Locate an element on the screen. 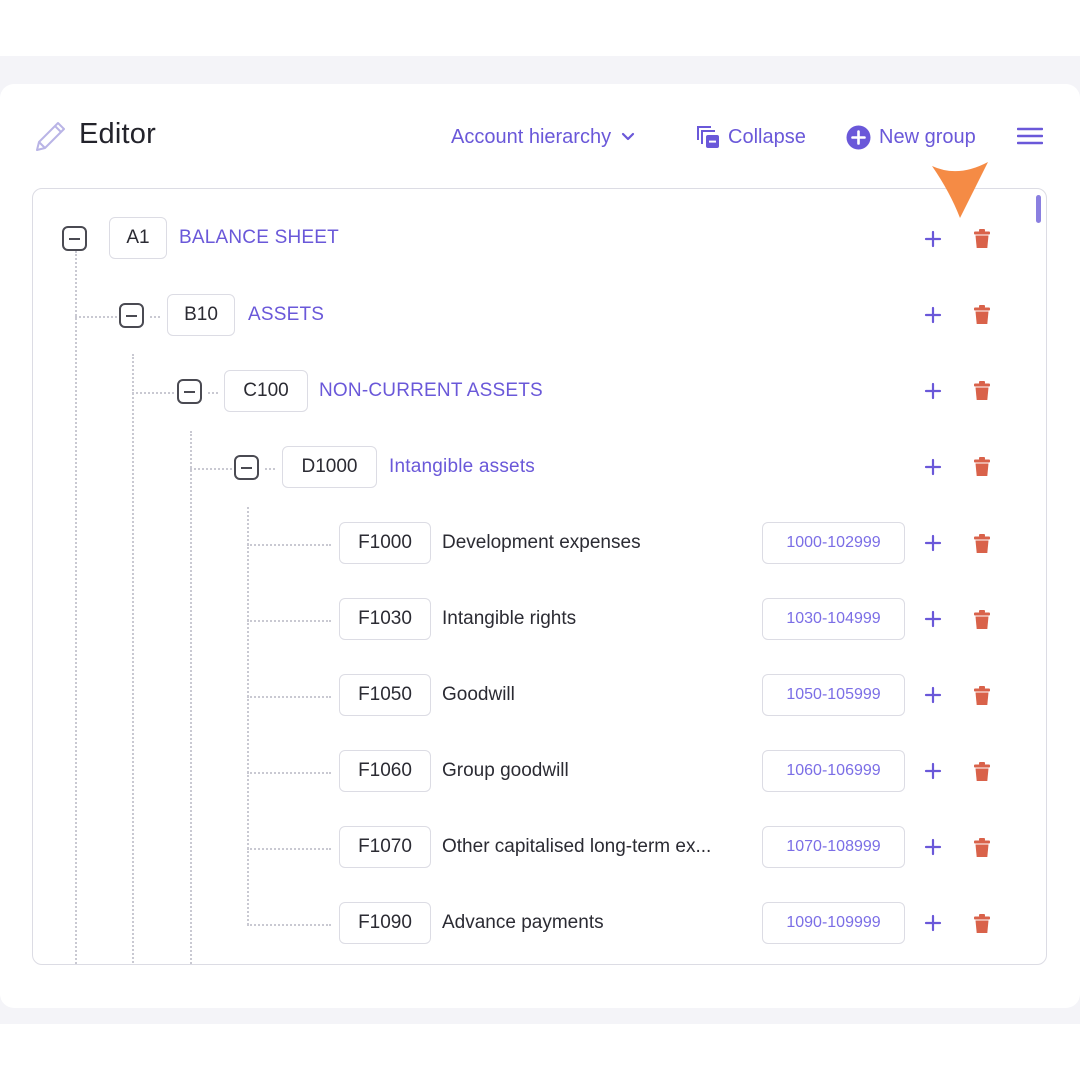 This screenshot has width=1080, height=1080. collapse-button: Collapse is located at coordinates (751, 137).